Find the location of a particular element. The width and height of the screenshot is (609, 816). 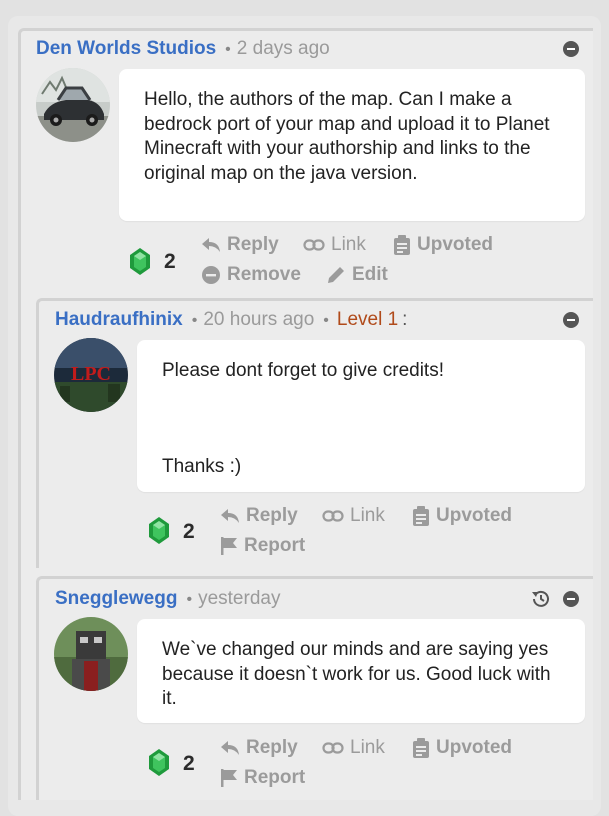

remove-icon is located at coordinates (211, 275).